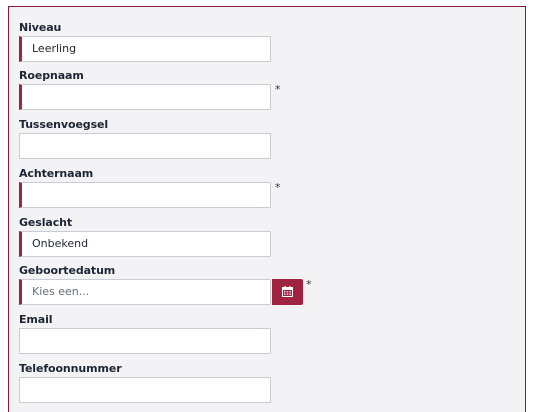  I want to click on geslacht-select: Onbekend, so click(145, 244).